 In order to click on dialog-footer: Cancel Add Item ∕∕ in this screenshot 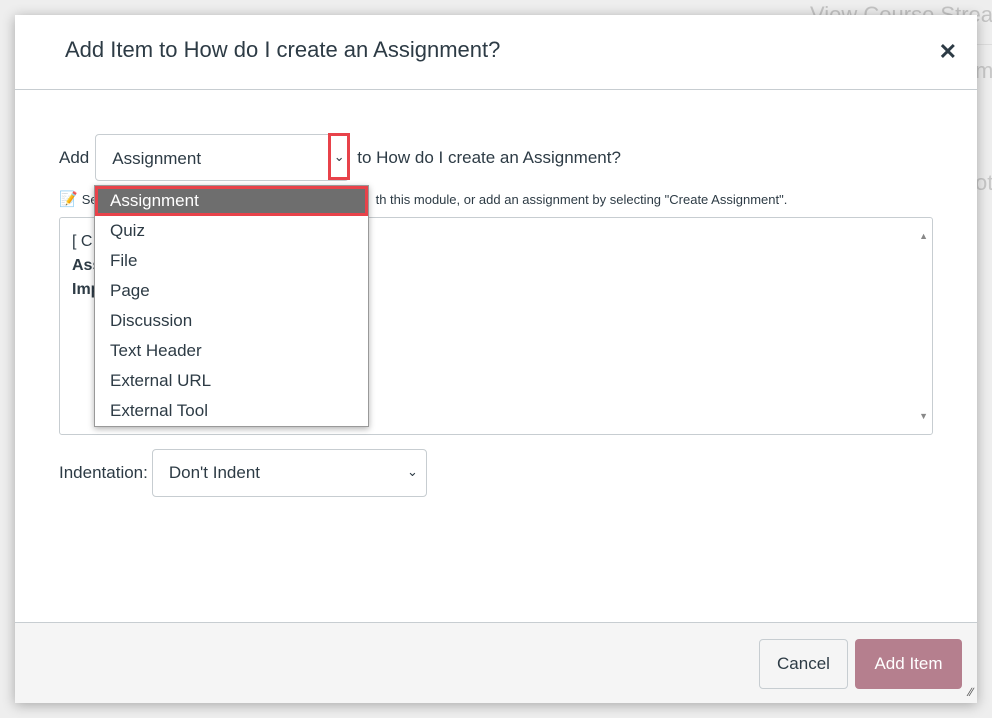, I will do `click(496, 662)`.